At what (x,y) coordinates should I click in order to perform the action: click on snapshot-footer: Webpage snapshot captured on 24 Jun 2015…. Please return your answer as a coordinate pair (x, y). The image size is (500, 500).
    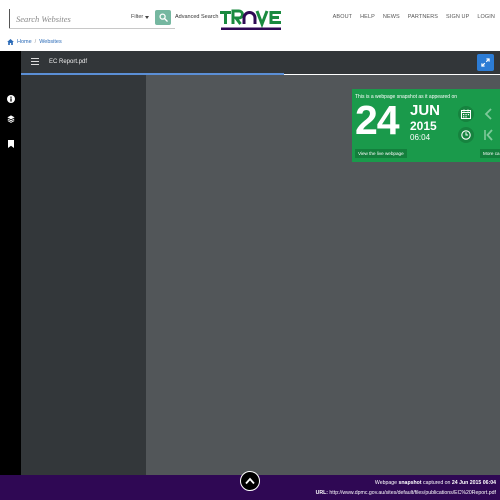
    Looking at the image, I should click on (250, 485).